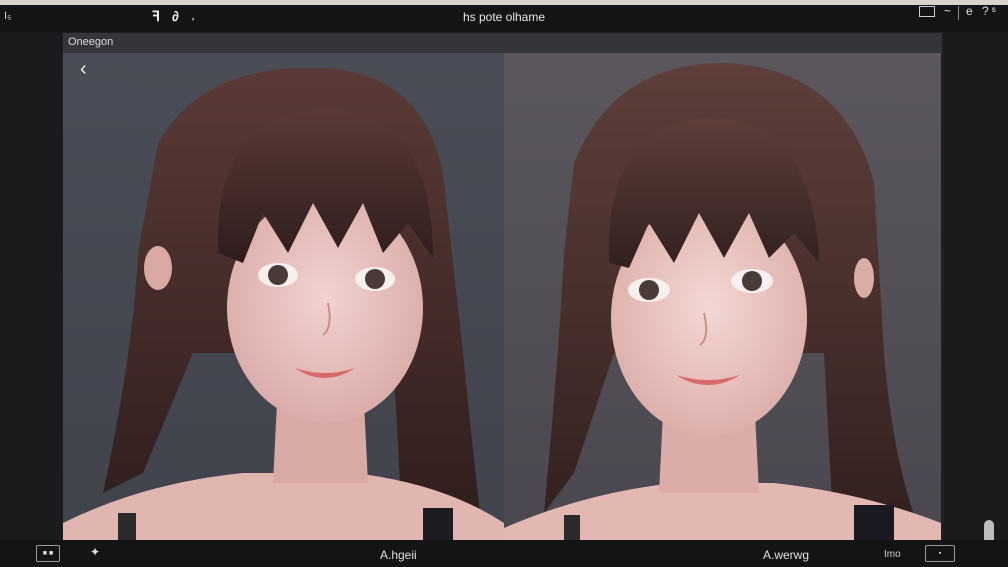 The height and width of the screenshot is (567, 1008). I want to click on titlebar-divider, so click(958, 13).